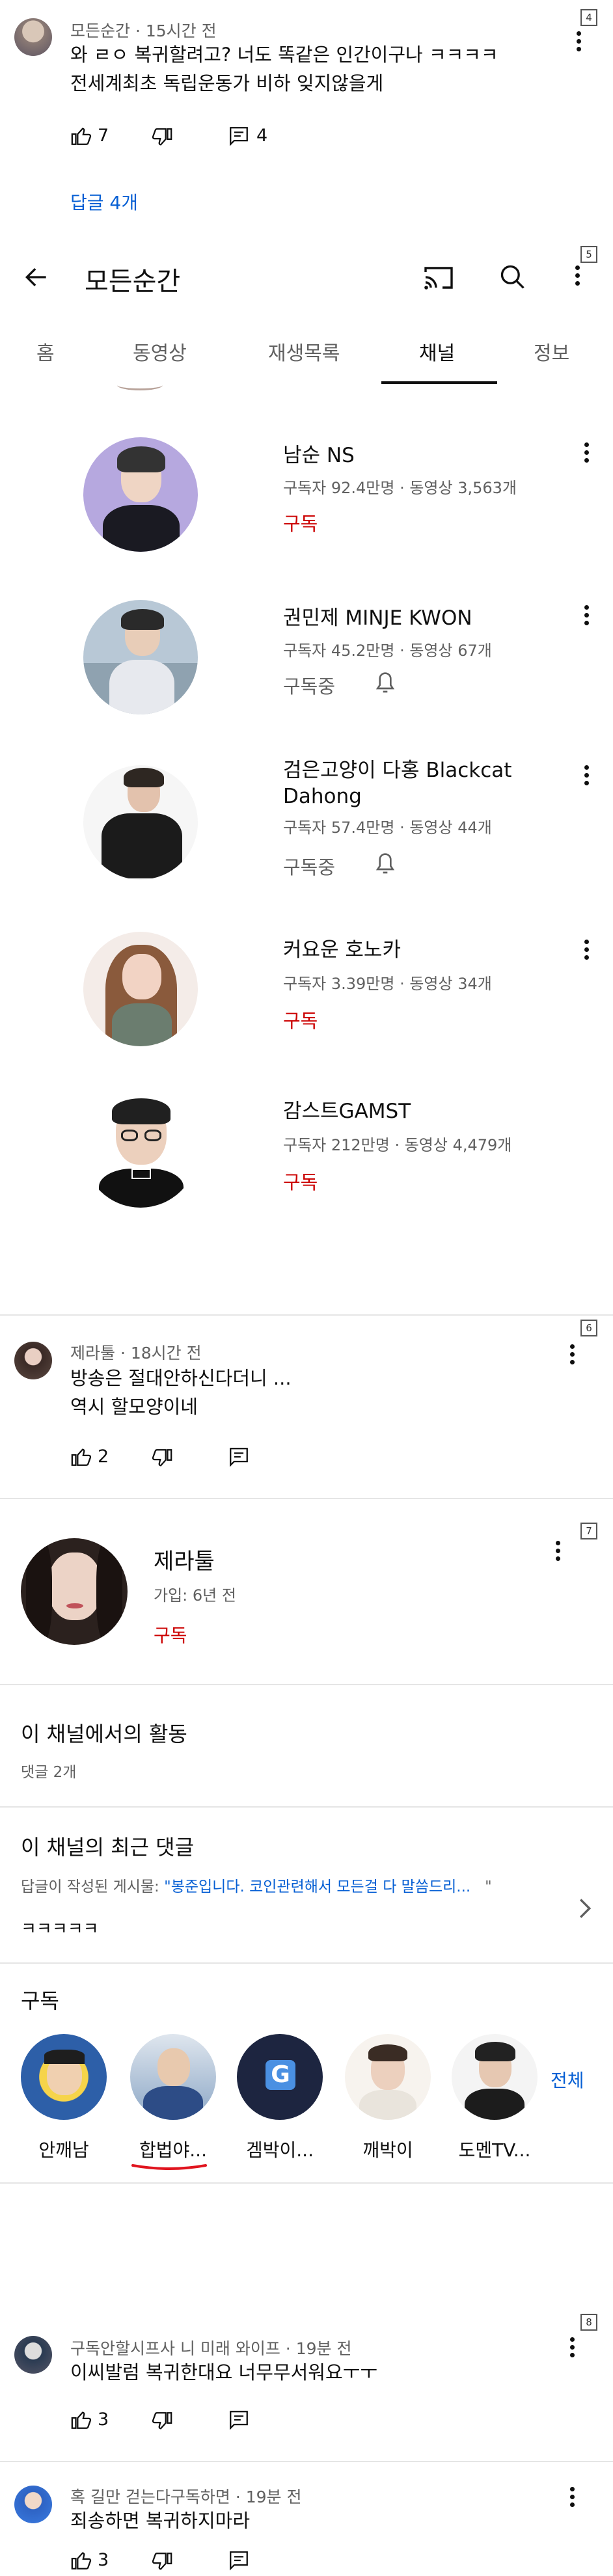 The image size is (613, 2576). What do you see at coordinates (160, 351) in the screenshot?
I see `tab-videos: 동영상` at bounding box center [160, 351].